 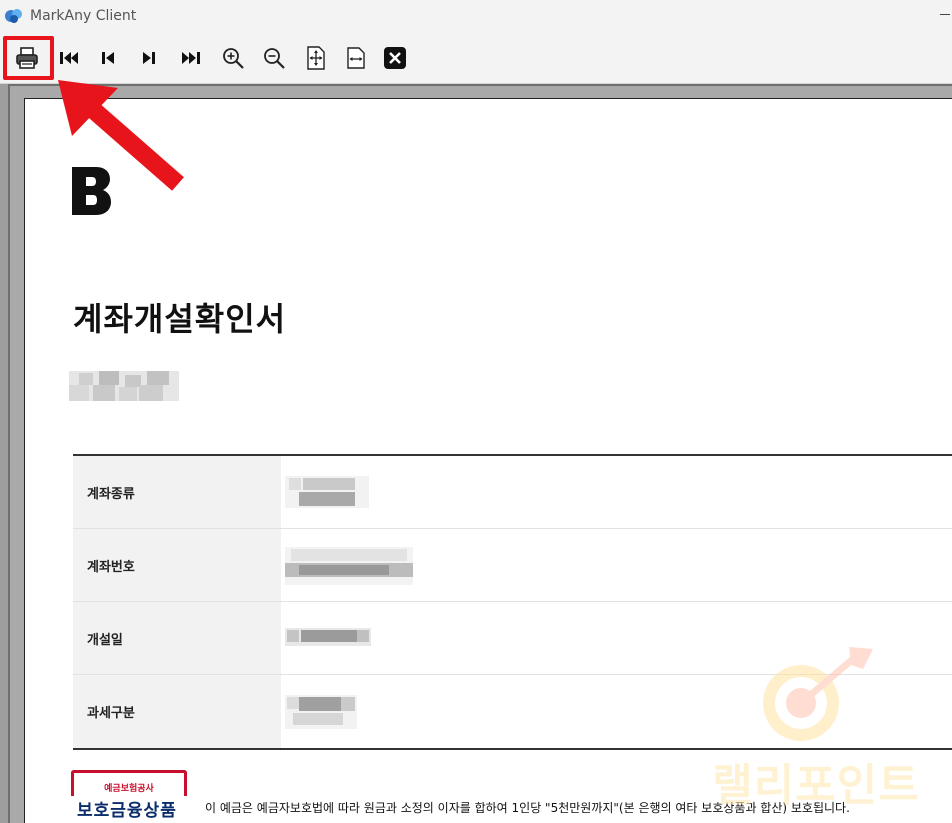 I want to click on last-page-button, so click(x=191, y=58).